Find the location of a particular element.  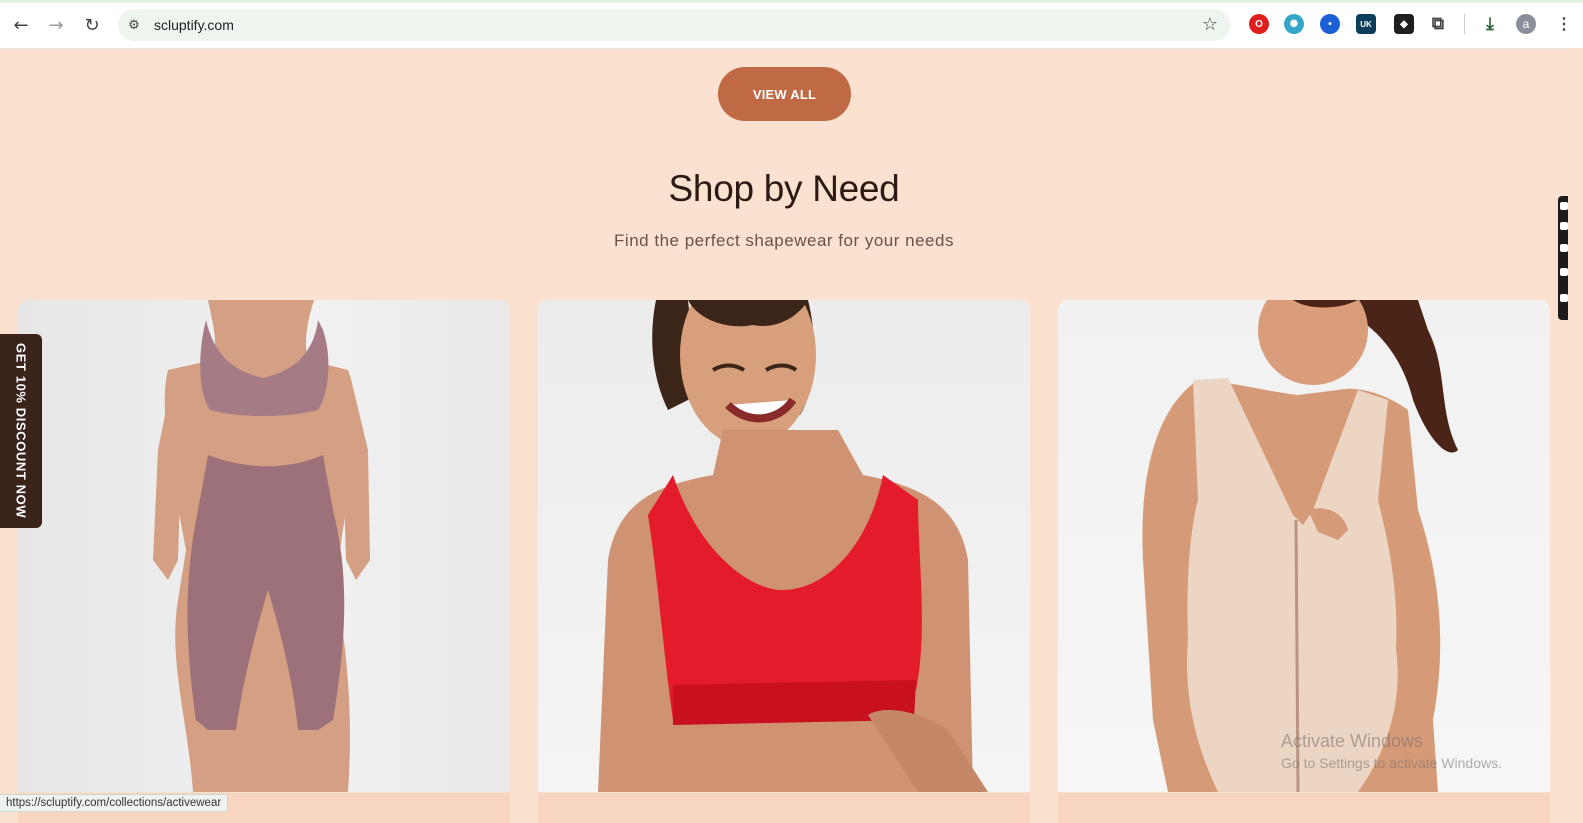

widget-settings-icon is located at coordinates (1564, 298).